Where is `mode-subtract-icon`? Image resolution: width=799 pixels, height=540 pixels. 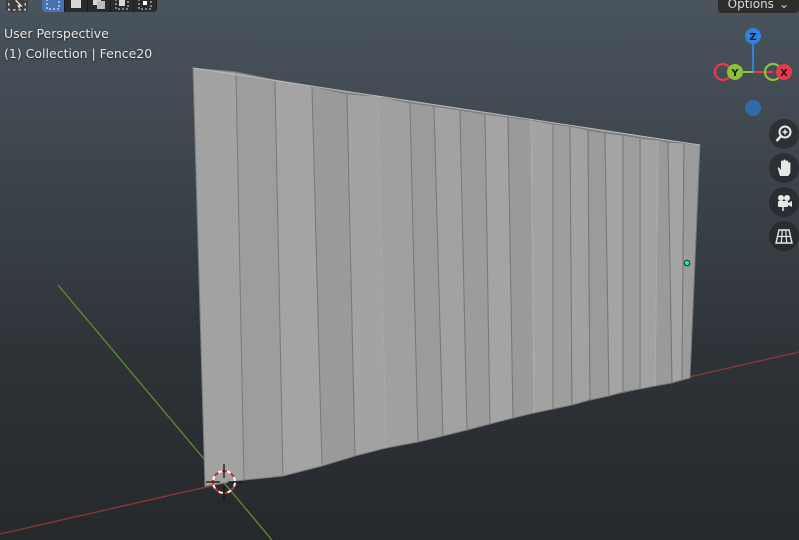 mode-subtract-icon is located at coordinates (122, 5).